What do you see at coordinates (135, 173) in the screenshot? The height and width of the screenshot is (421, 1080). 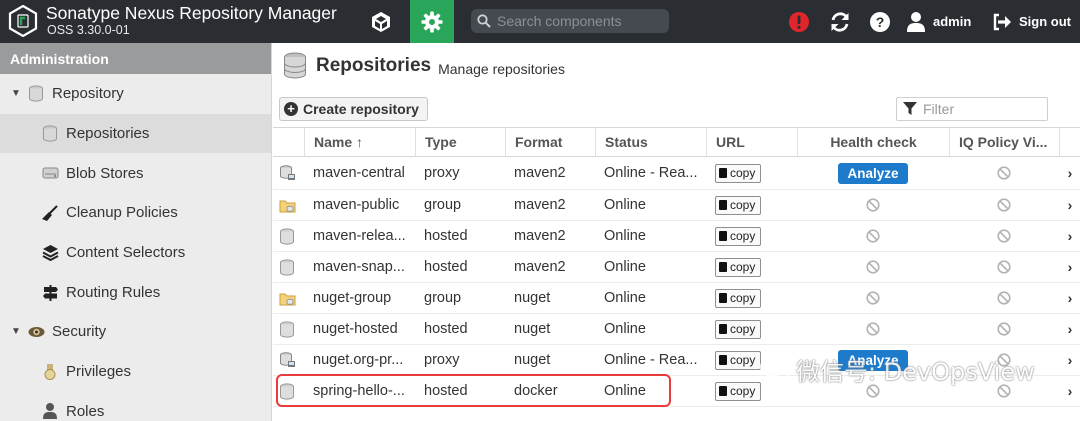 I see `sidebar-item-blob-stores: Blob Stores` at bounding box center [135, 173].